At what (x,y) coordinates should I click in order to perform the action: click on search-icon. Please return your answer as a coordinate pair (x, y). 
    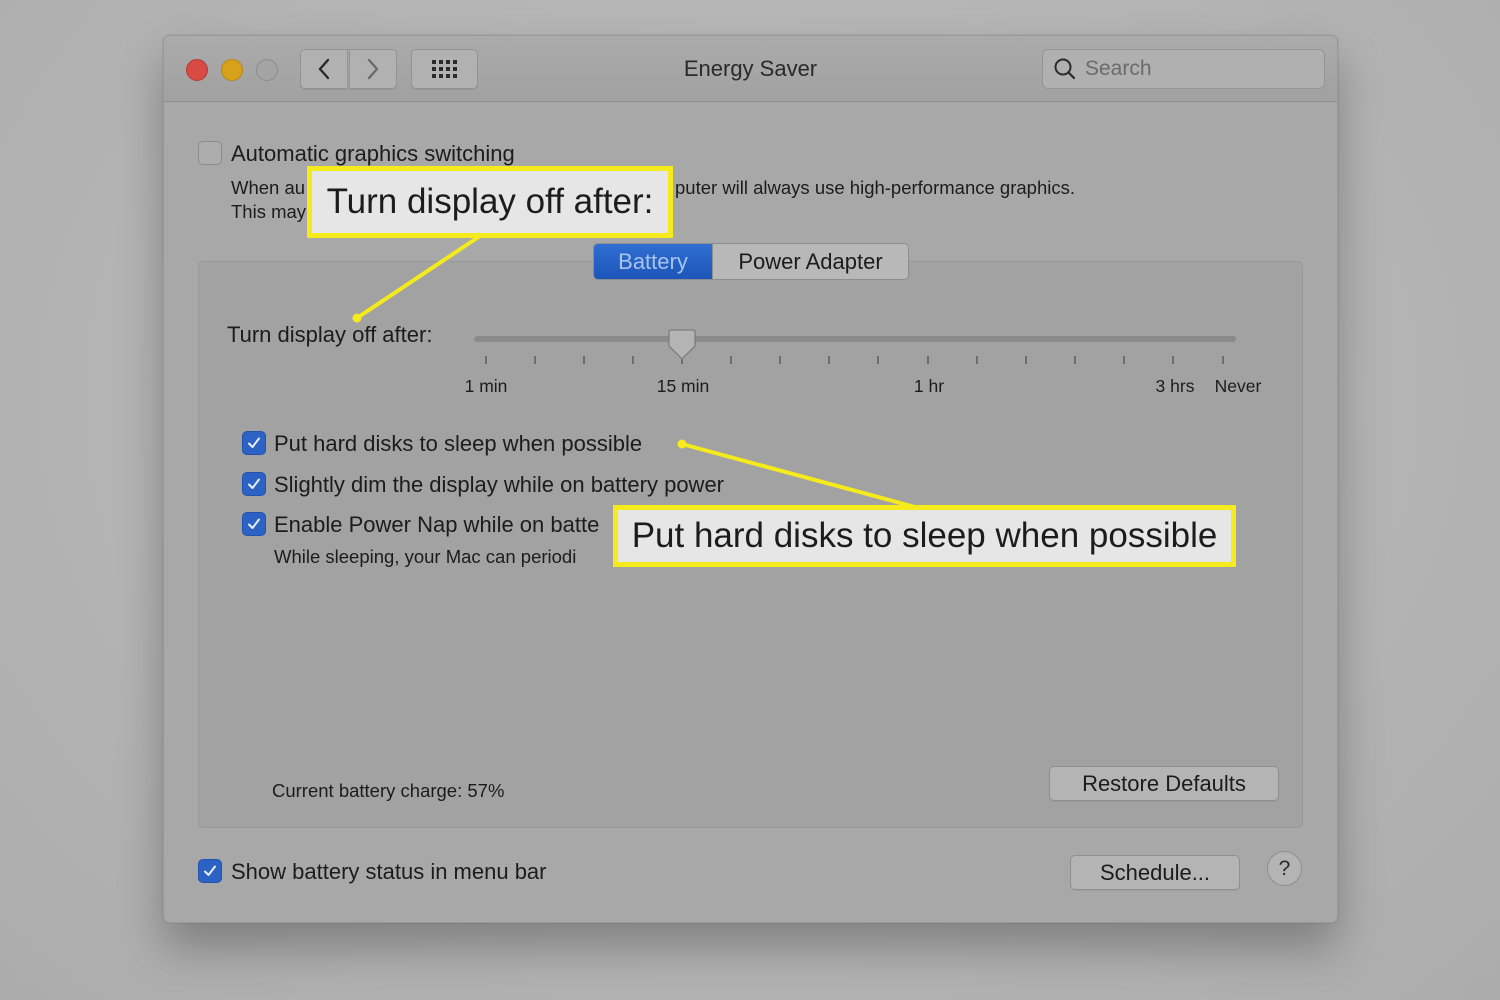
    Looking at the image, I should click on (1065, 69).